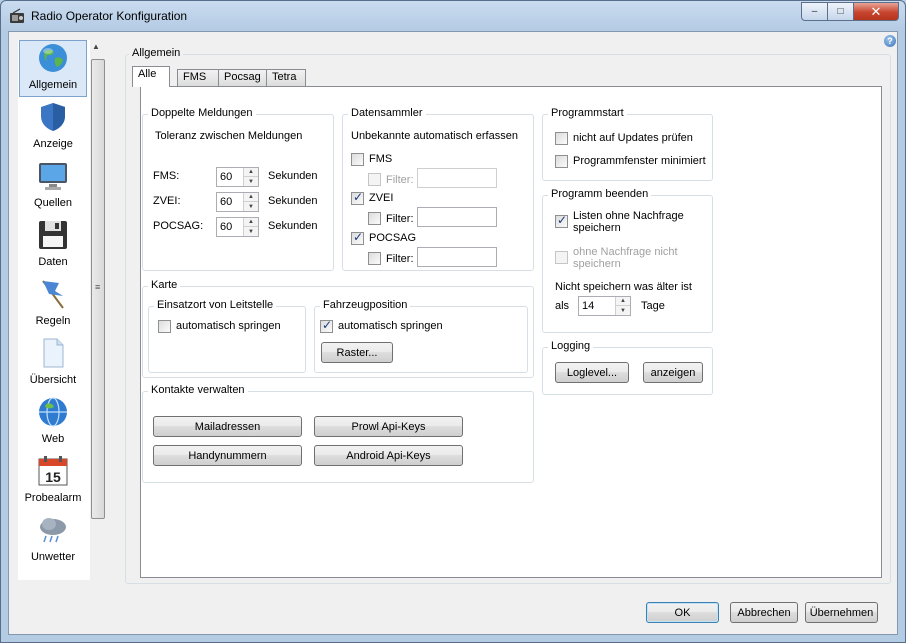  I want to click on close-button: ✕, so click(876, 11).